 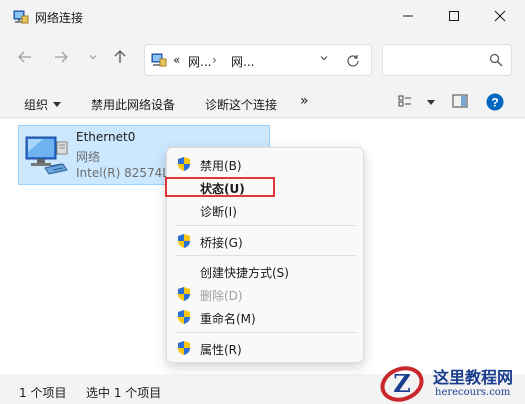 I want to click on recent-locations-button, so click(x=93, y=57).